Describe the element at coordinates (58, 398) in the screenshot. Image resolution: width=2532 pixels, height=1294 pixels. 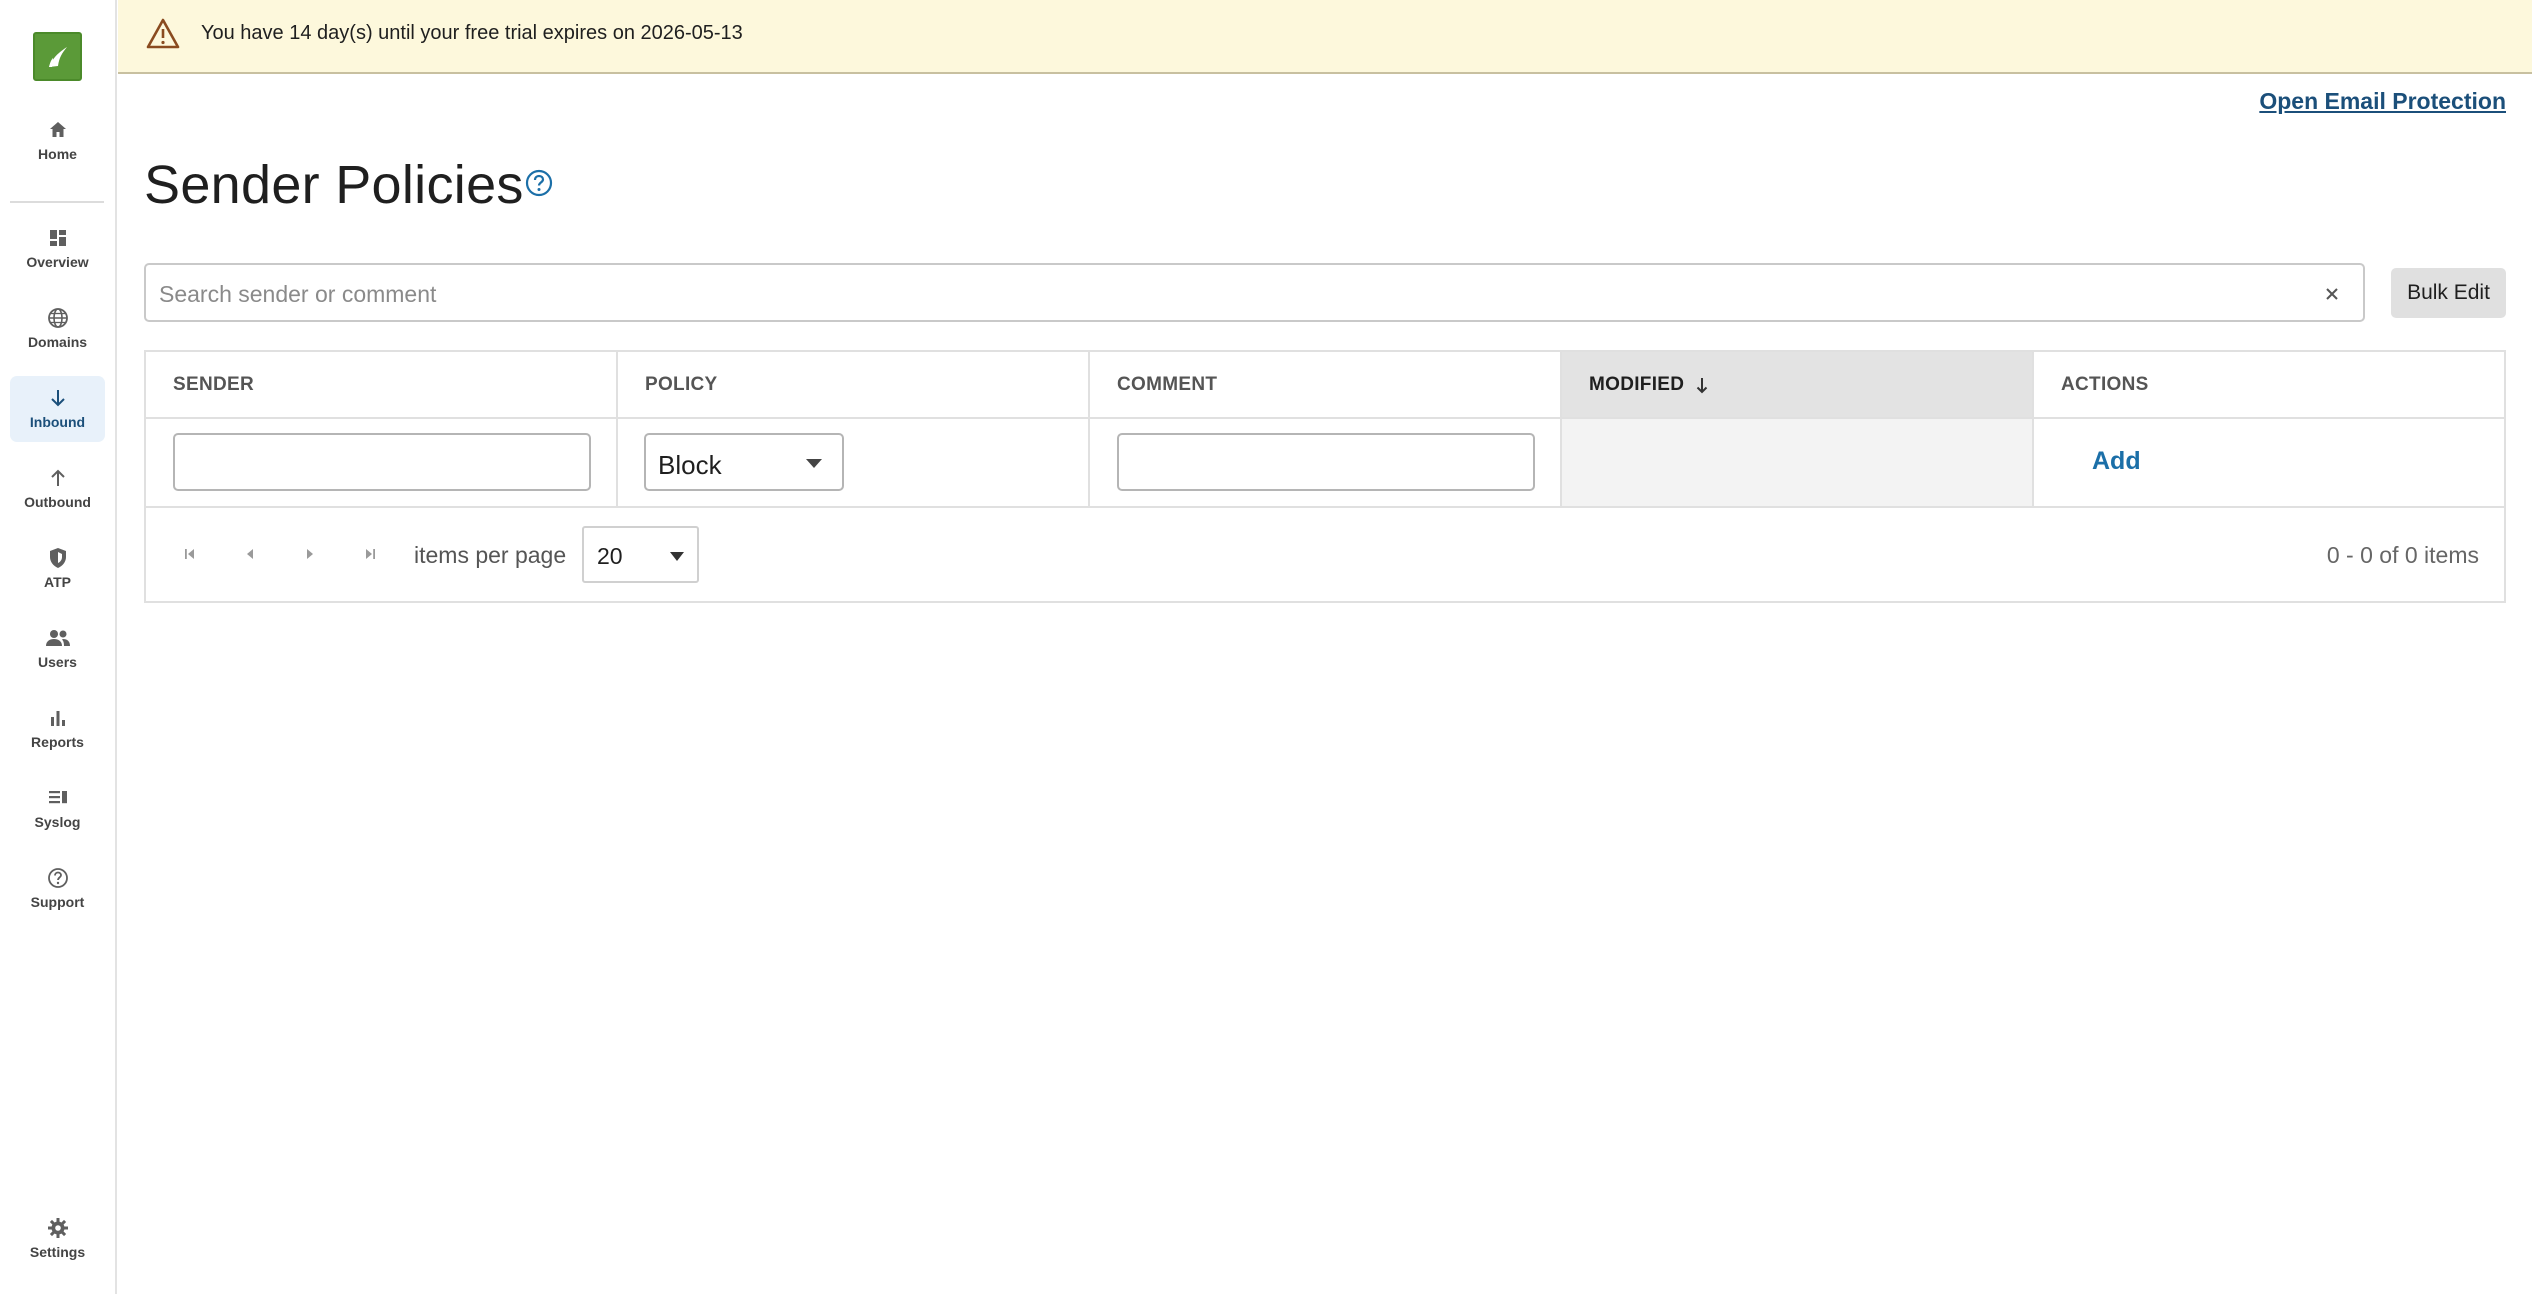
I see `arrow-down-icon` at that location.